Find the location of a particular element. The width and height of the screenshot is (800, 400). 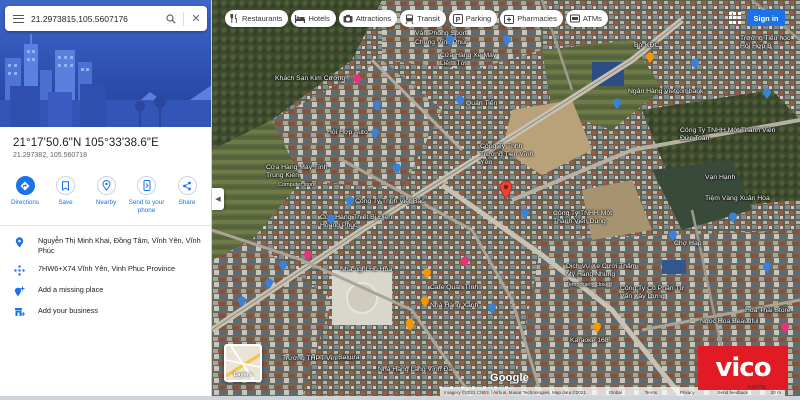

action-label: Save is located at coordinates (65, 202).